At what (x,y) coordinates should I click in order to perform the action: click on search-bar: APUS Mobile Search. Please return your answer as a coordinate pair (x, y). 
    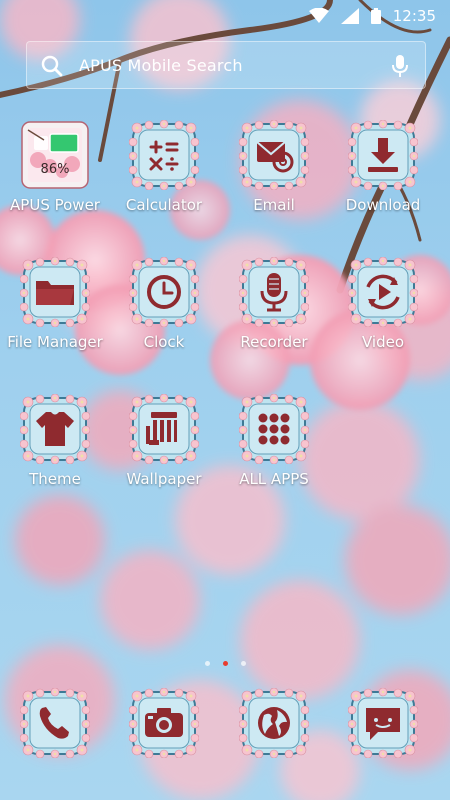
    Looking at the image, I should click on (226, 65).